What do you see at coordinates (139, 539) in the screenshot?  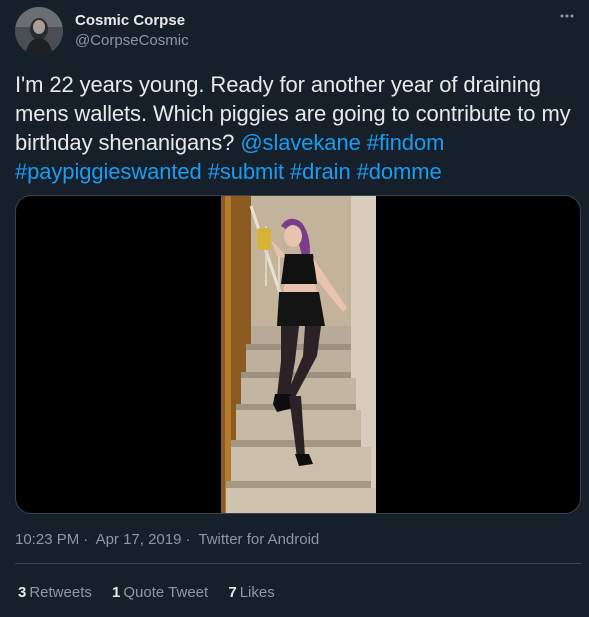 I see `tweet-date: Apr 17, 2019` at bounding box center [139, 539].